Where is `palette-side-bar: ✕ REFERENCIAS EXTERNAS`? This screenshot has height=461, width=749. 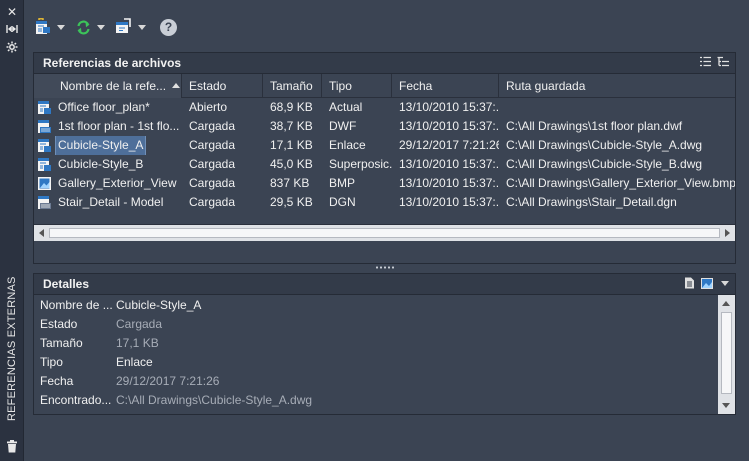 palette-side-bar: ✕ REFERENCIAS EXTERNAS is located at coordinates (12, 230).